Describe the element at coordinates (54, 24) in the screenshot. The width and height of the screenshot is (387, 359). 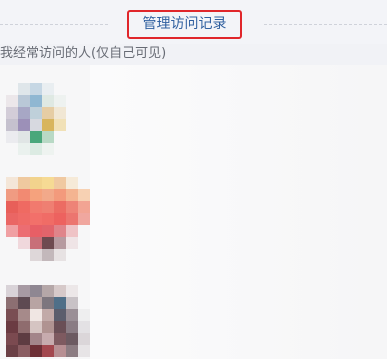
I see `divider-left` at that location.